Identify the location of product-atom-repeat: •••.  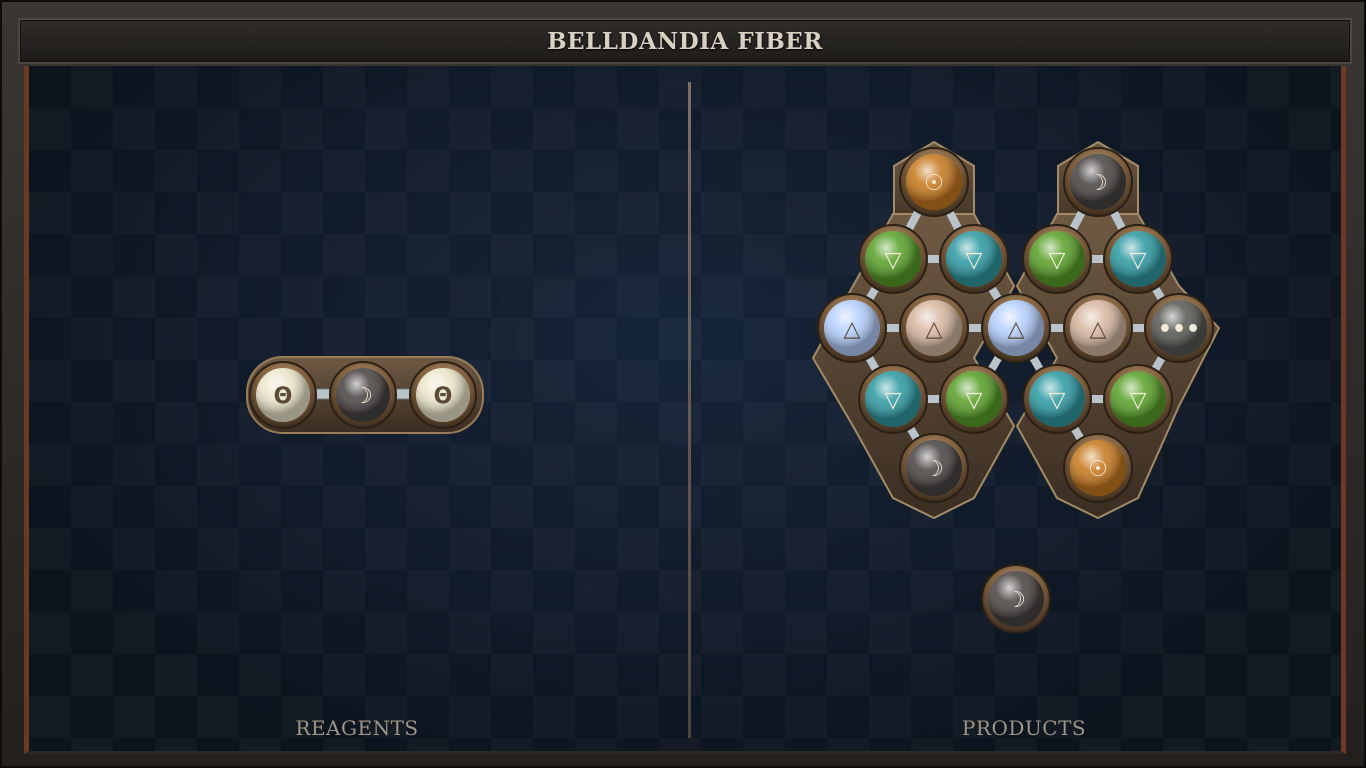
(1179, 328).